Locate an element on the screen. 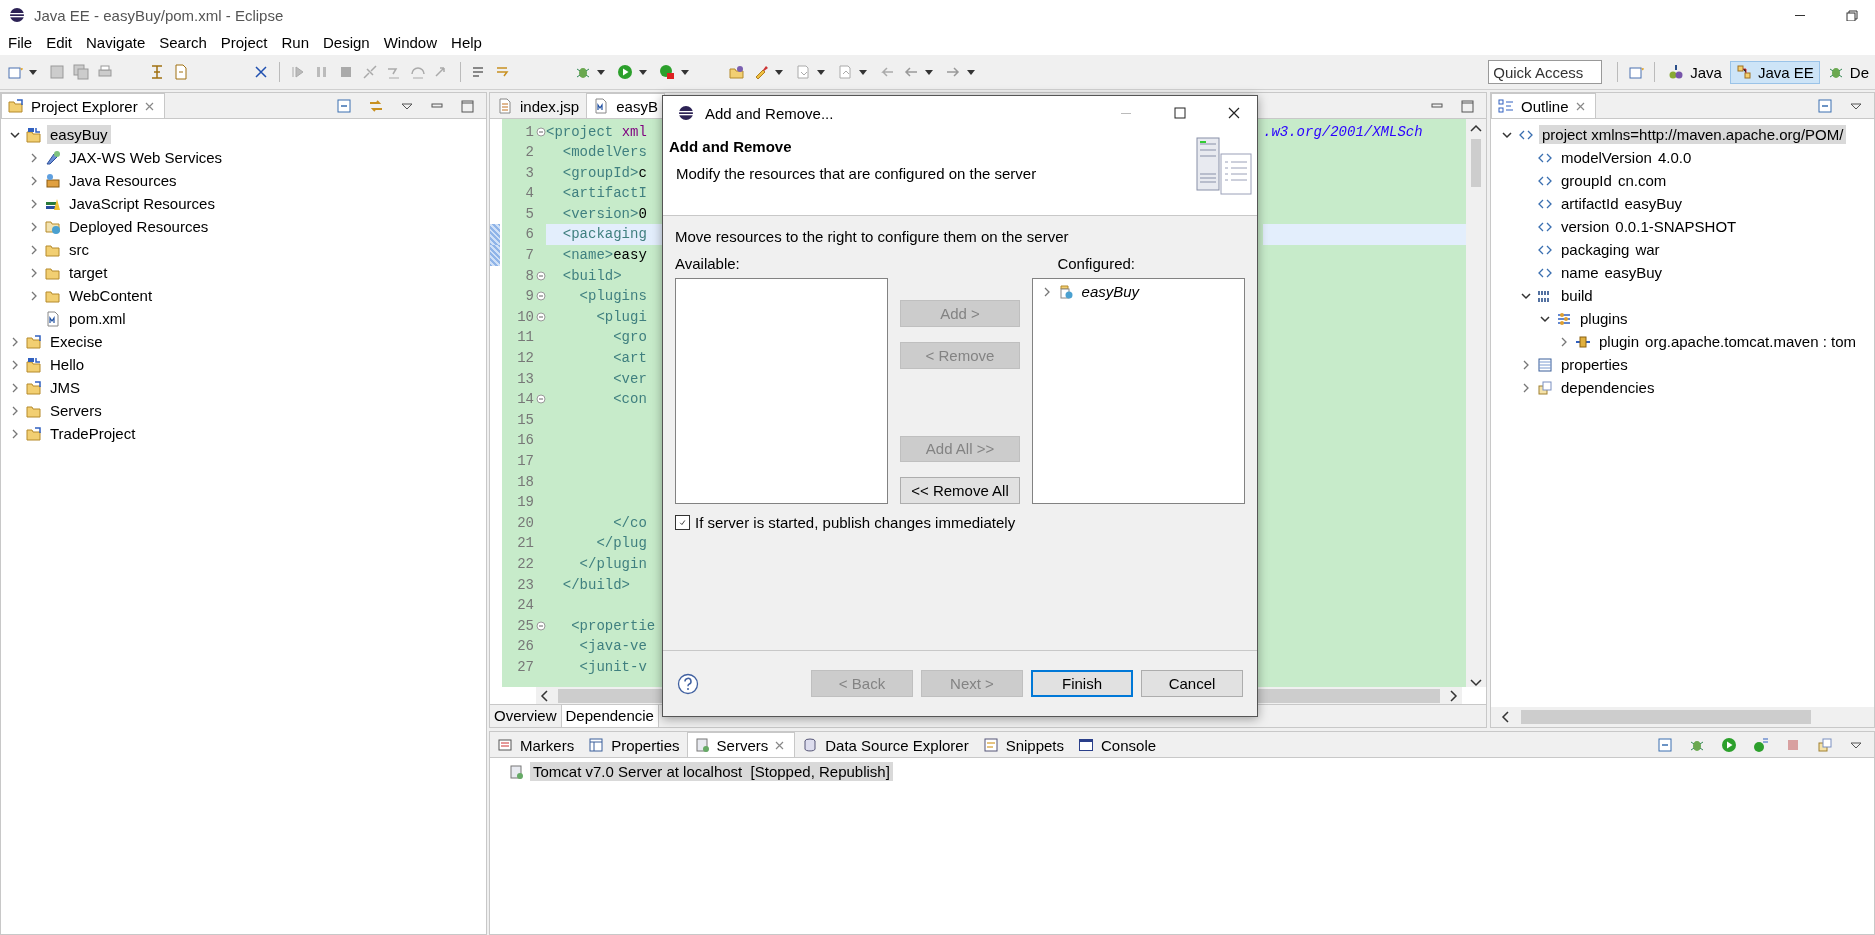 This screenshot has height=935, width=1875. new-file-icon is located at coordinates (15, 72).